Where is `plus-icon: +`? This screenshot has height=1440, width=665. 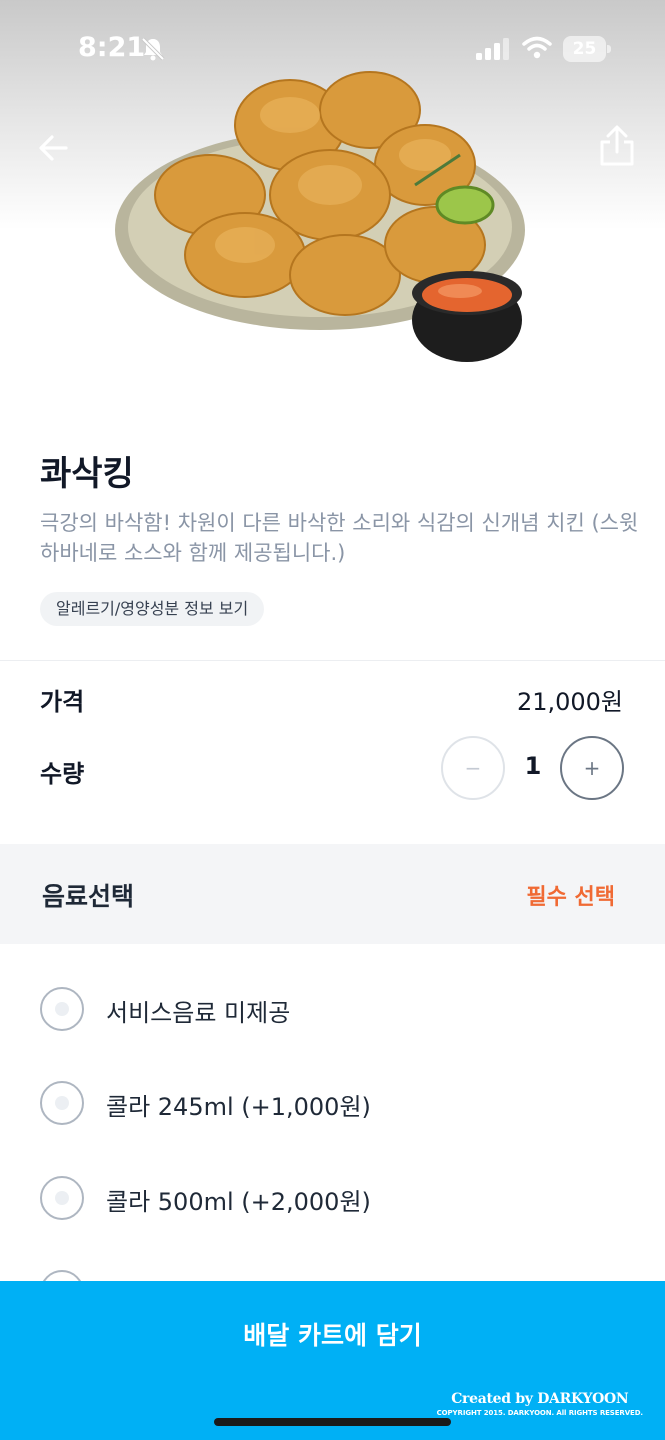
plus-icon: + is located at coordinates (592, 768).